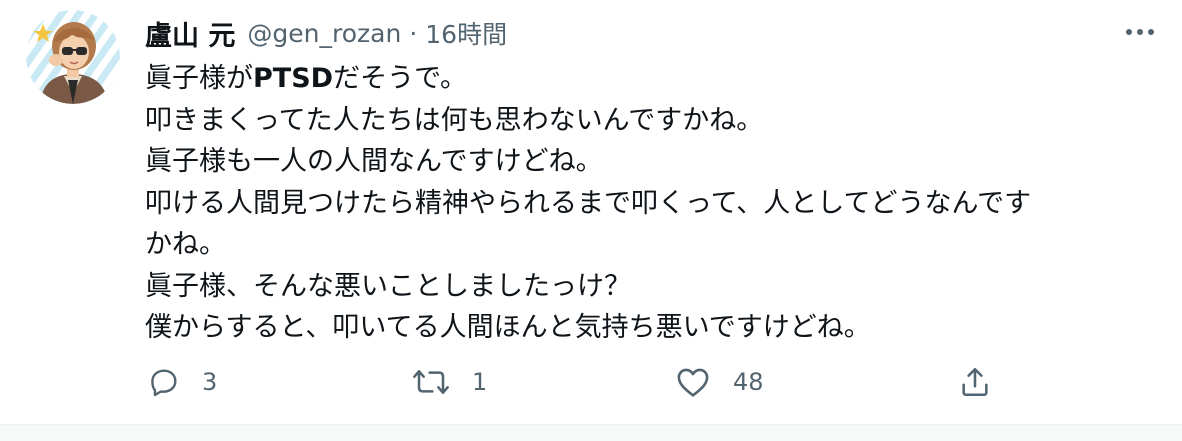  I want to click on reply-count: 3, so click(210, 382).